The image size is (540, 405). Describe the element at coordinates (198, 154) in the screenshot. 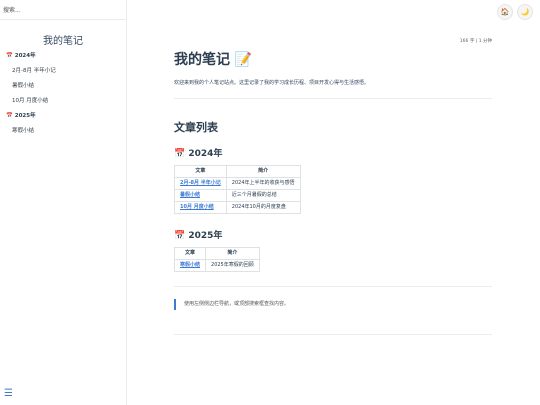

I see `section-heading-2024: 📅 2024年` at that location.